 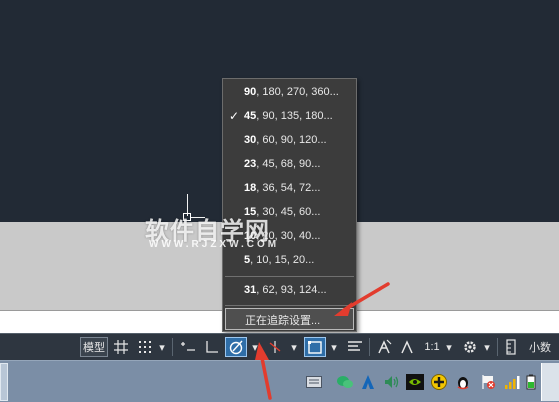 What do you see at coordinates (214, 244) in the screenshot?
I see `watermark-subtitle: WWW.RJZXW.COM` at bounding box center [214, 244].